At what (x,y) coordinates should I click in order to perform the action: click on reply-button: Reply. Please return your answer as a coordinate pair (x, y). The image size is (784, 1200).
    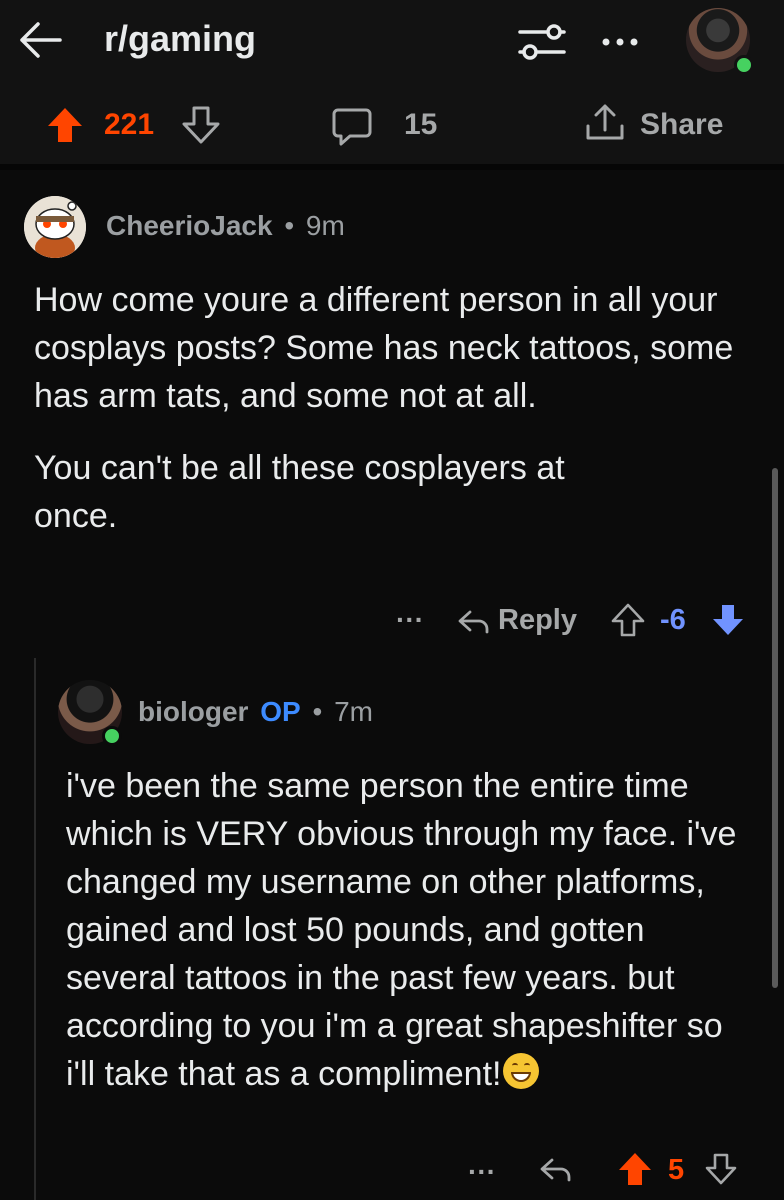
    Looking at the image, I should click on (537, 620).